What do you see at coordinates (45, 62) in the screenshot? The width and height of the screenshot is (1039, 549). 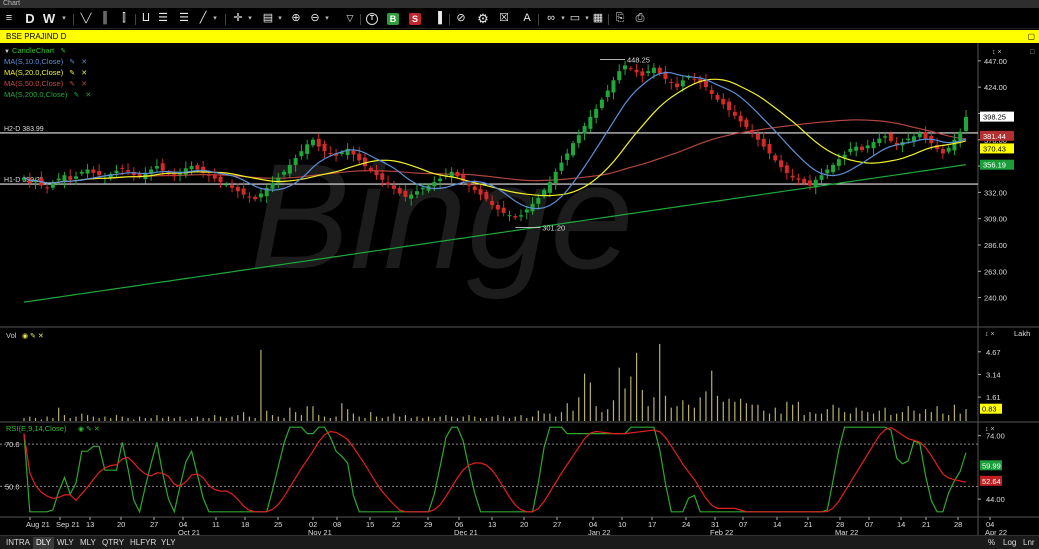 I see `legend-ma10: MA(S,10.0,Close) ✎ ✕` at bounding box center [45, 62].